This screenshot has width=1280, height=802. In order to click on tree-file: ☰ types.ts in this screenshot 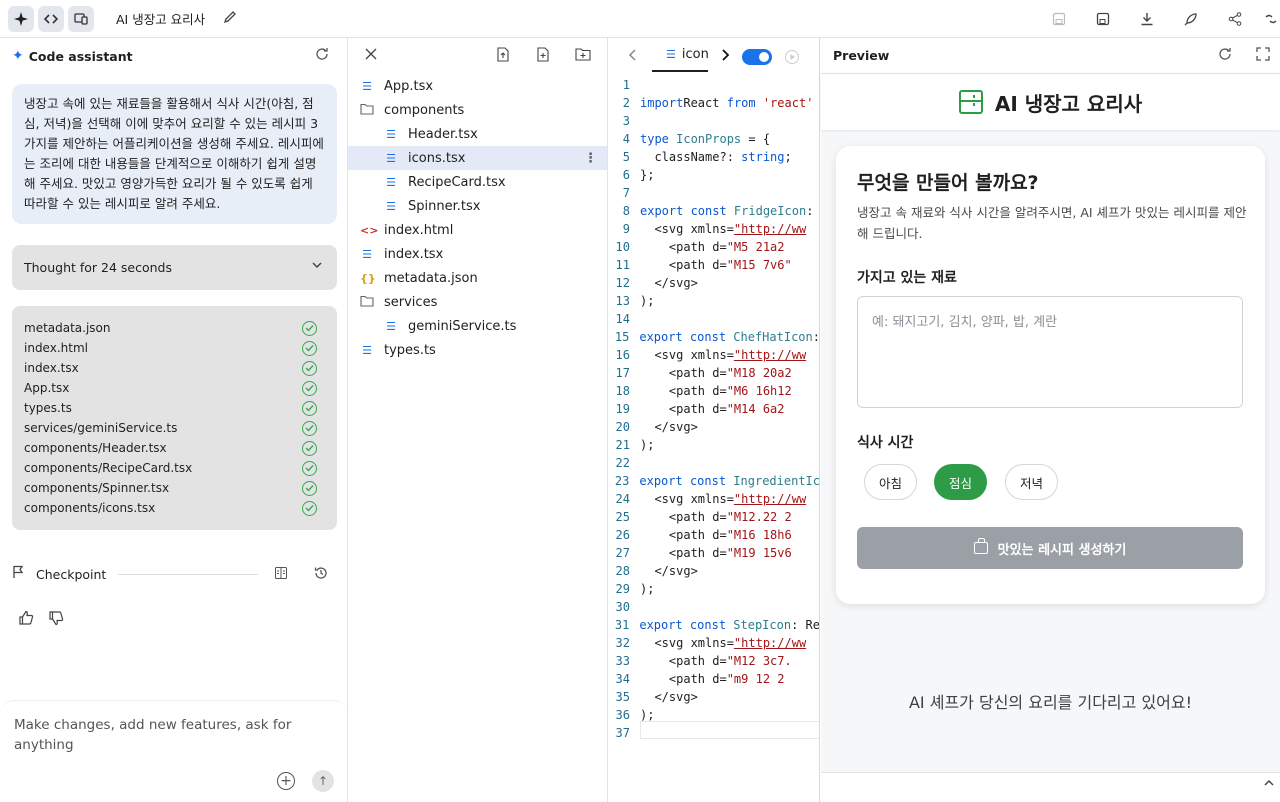, I will do `click(477, 350)`.